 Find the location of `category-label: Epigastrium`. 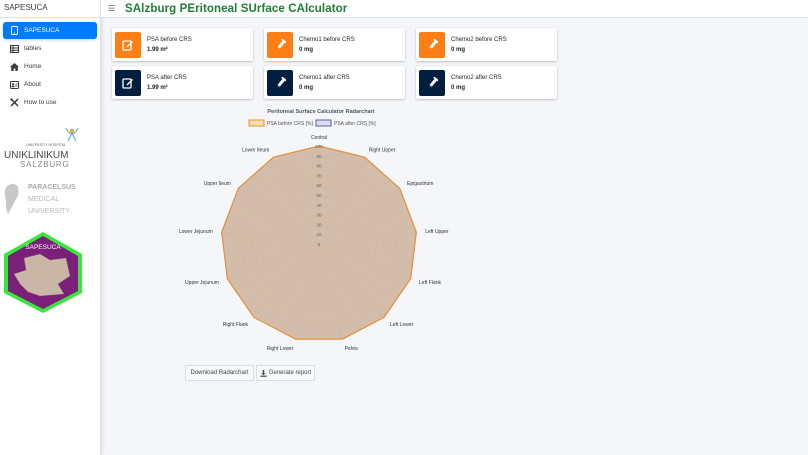

category-label: Epigastrium is located at coordinates (420, 184).